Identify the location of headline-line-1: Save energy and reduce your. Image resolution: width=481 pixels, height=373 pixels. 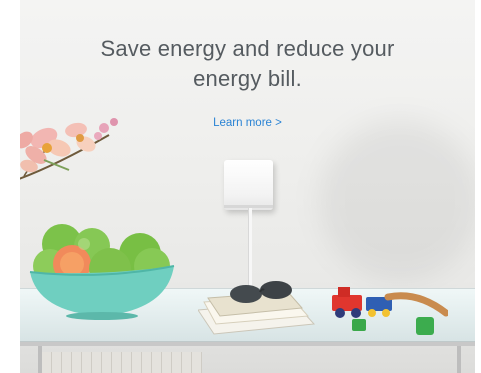
(247, 48).